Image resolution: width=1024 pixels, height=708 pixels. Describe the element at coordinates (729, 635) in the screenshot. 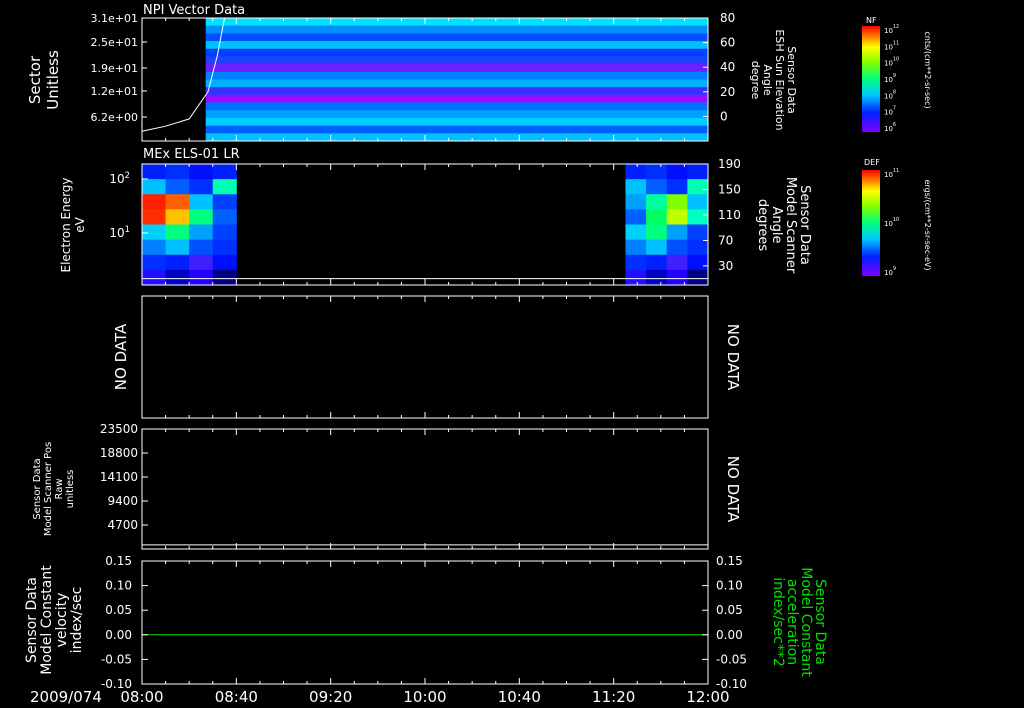

I see `y2tick-label: 0.00` at that location.